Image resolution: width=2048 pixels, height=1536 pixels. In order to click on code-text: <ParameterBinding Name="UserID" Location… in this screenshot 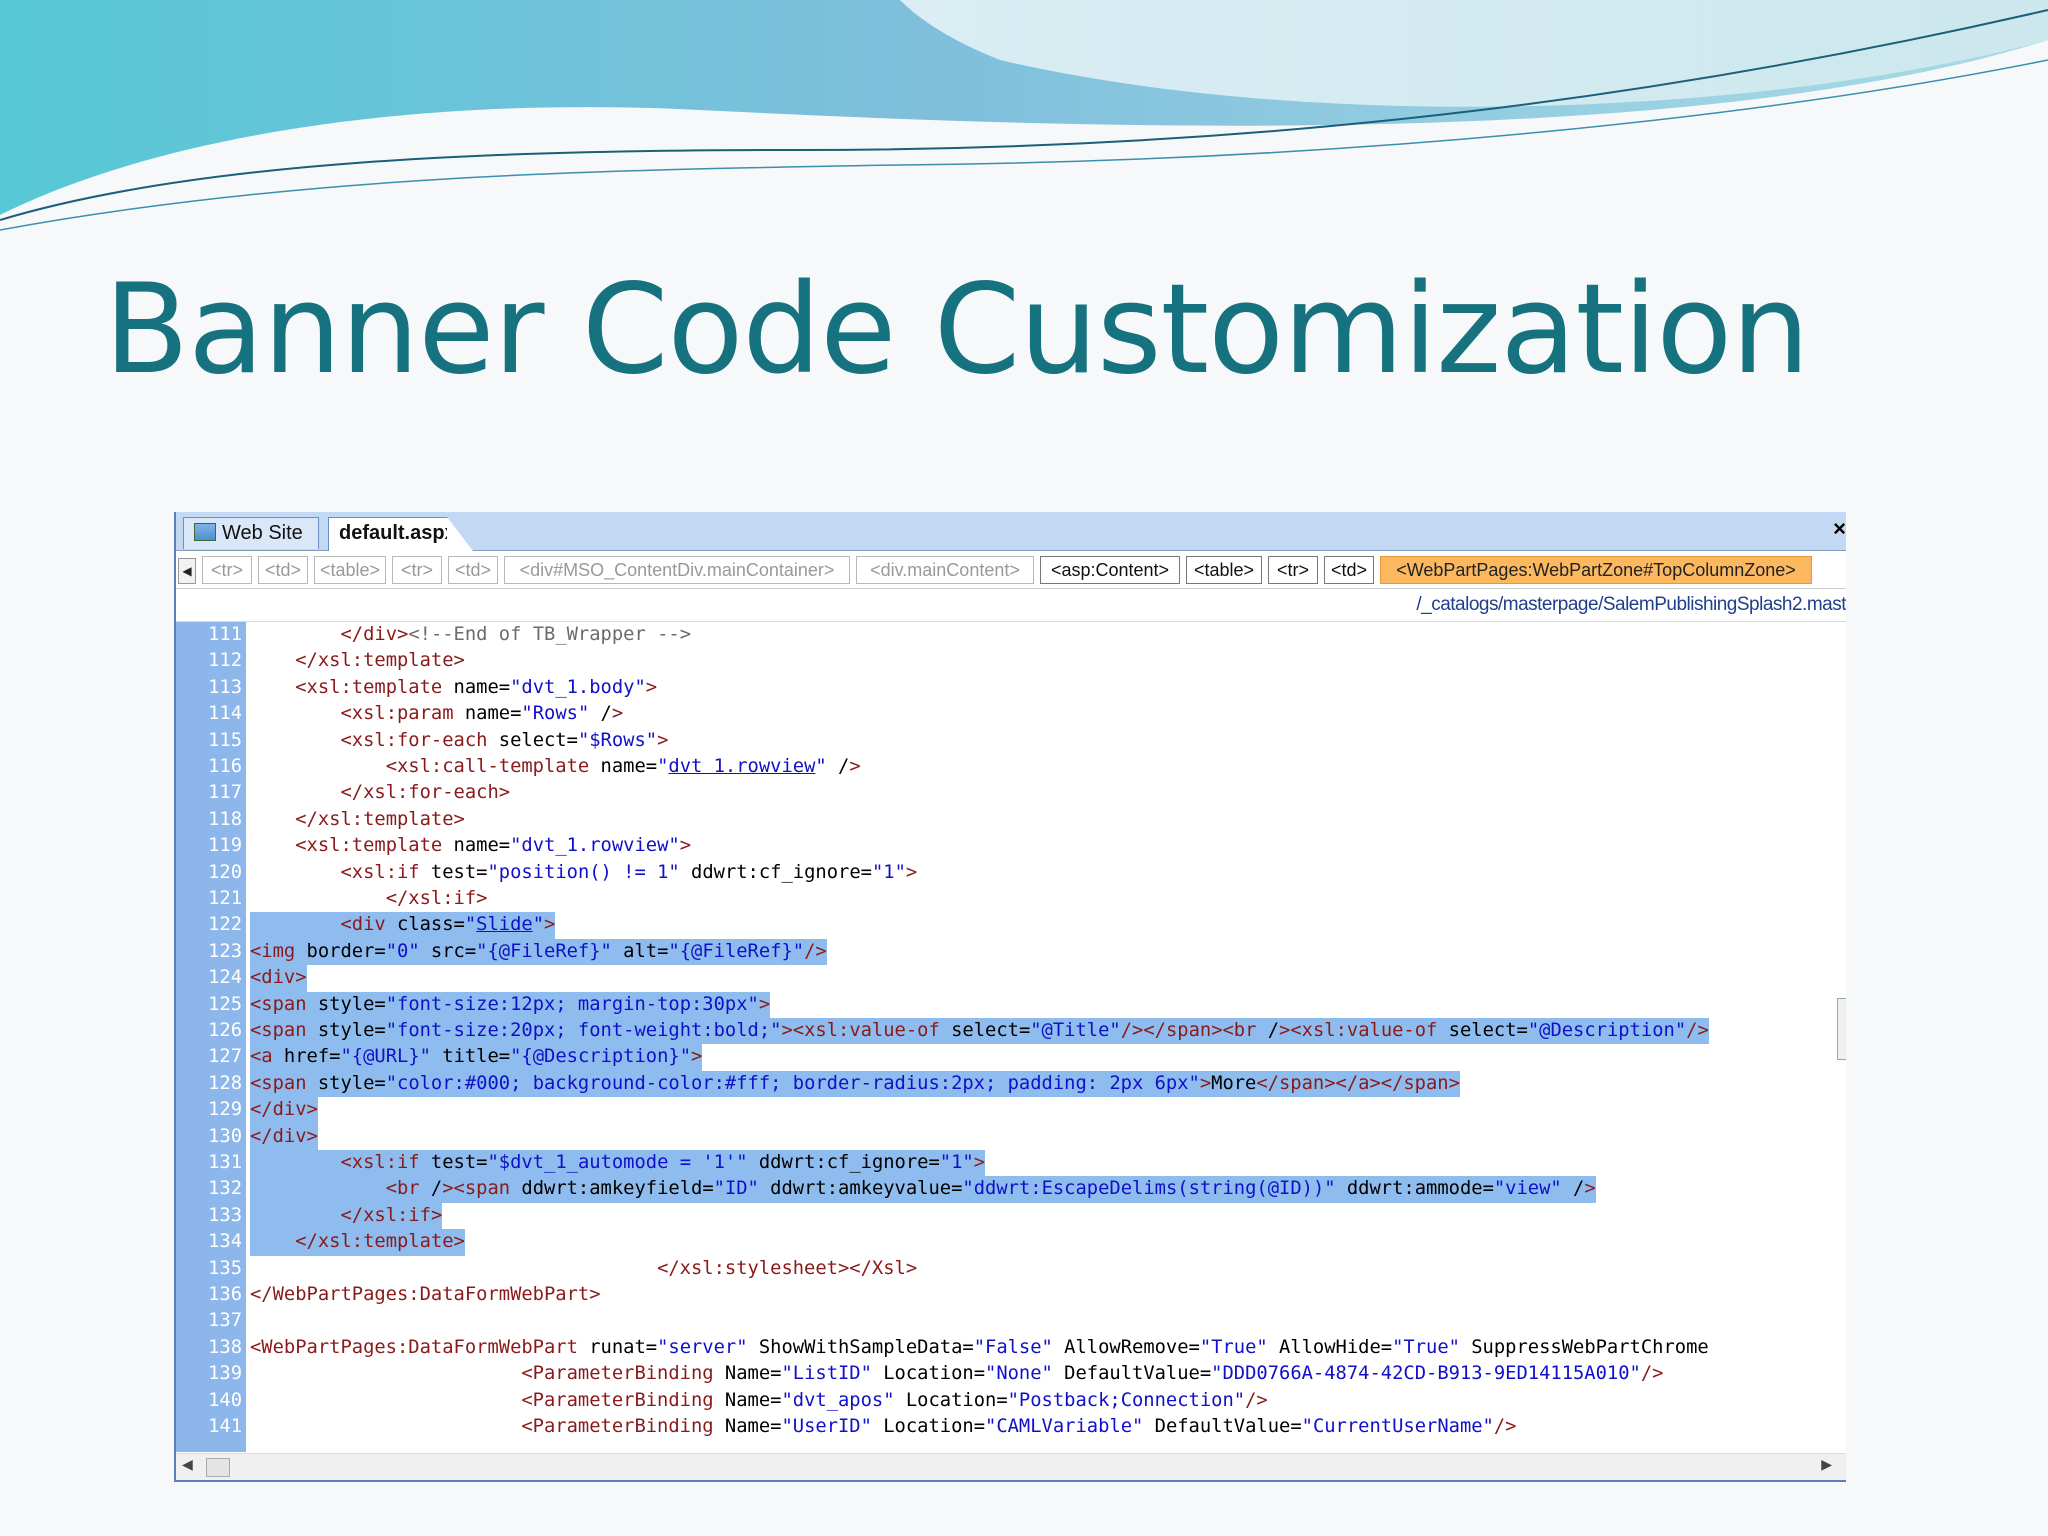, I will do `click(1019, 1426)`.